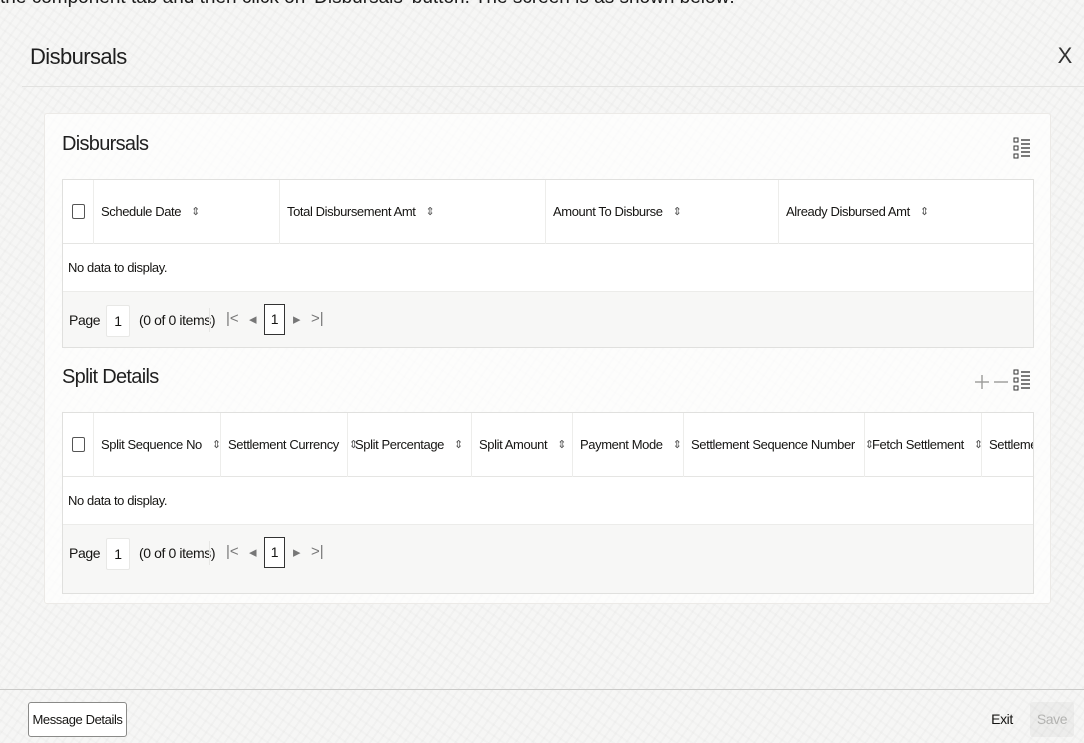 This screenshot has height=743, width=1084. Describe the element at coordinates (78, 444) in the screenshot. I see `split-details-select-all-checkbox` at that location.